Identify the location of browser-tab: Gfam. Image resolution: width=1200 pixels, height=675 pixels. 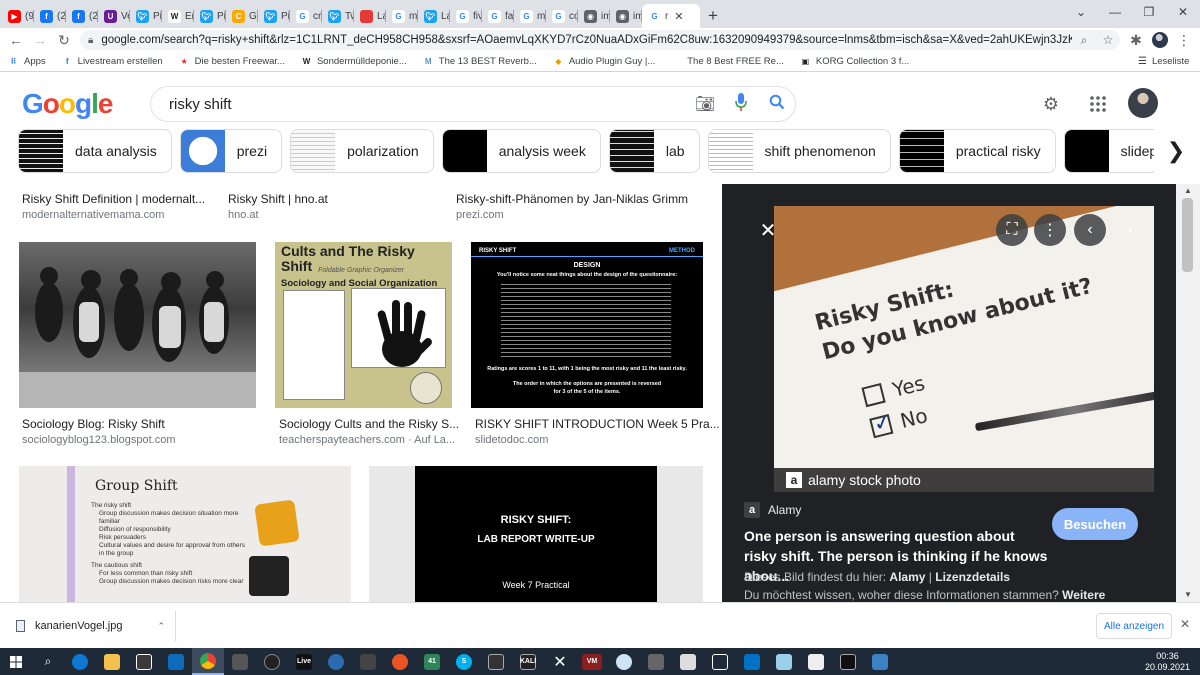
(498, 16).